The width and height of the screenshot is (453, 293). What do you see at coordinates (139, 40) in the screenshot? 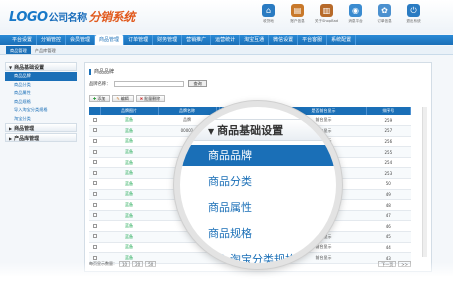
I see `nav-item-4: 订单管理` at bounding box center [139, 40].